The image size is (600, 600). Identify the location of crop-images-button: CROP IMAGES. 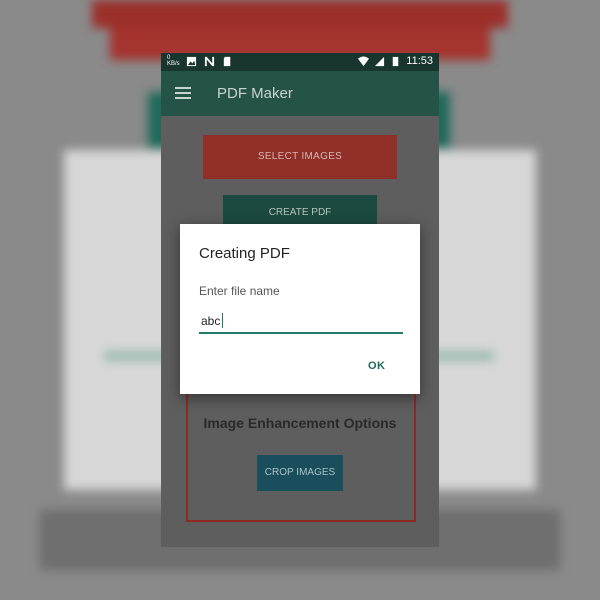
(300, 473).